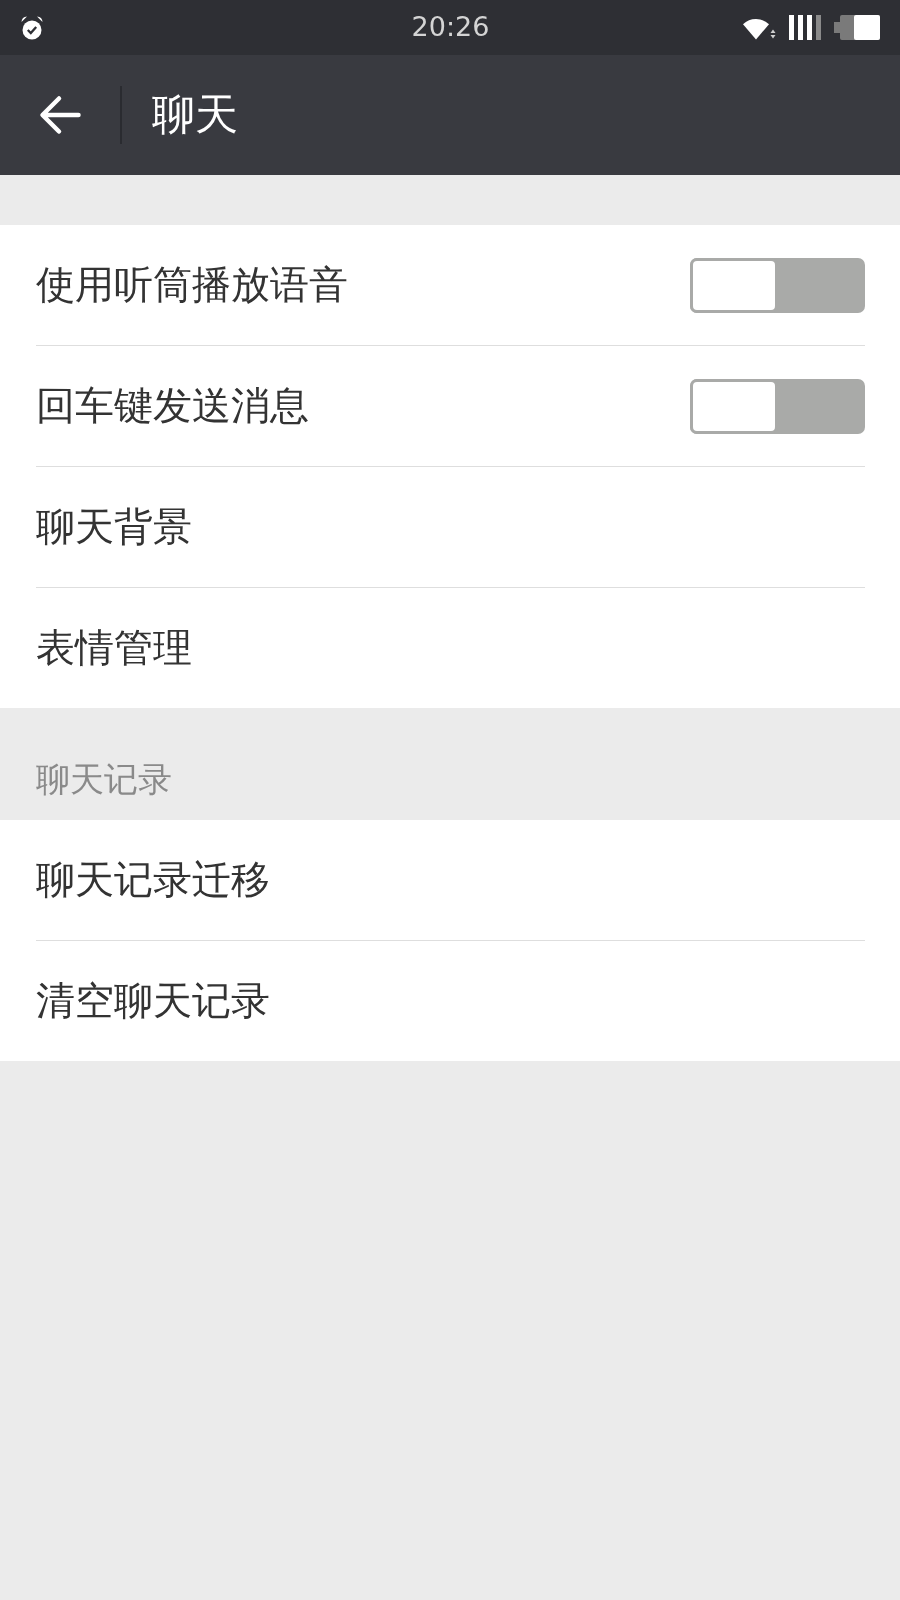 The width and height of the screenshot is (900, 1600). What do you see at coordinates (450, 527) in the screenshot?
I see `settings-item: 聊天背景` at bounding box center [450, 527].